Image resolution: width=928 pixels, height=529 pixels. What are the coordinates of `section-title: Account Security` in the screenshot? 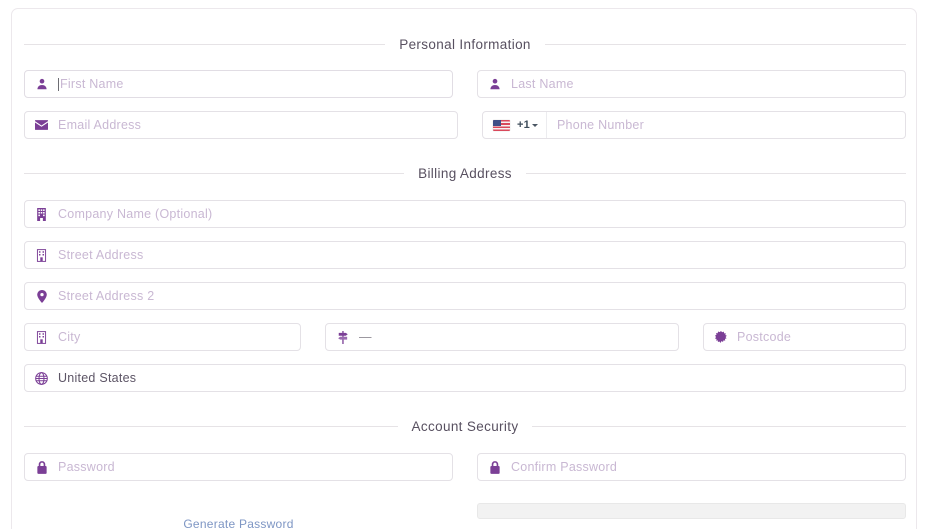 It's located at (465, 426).